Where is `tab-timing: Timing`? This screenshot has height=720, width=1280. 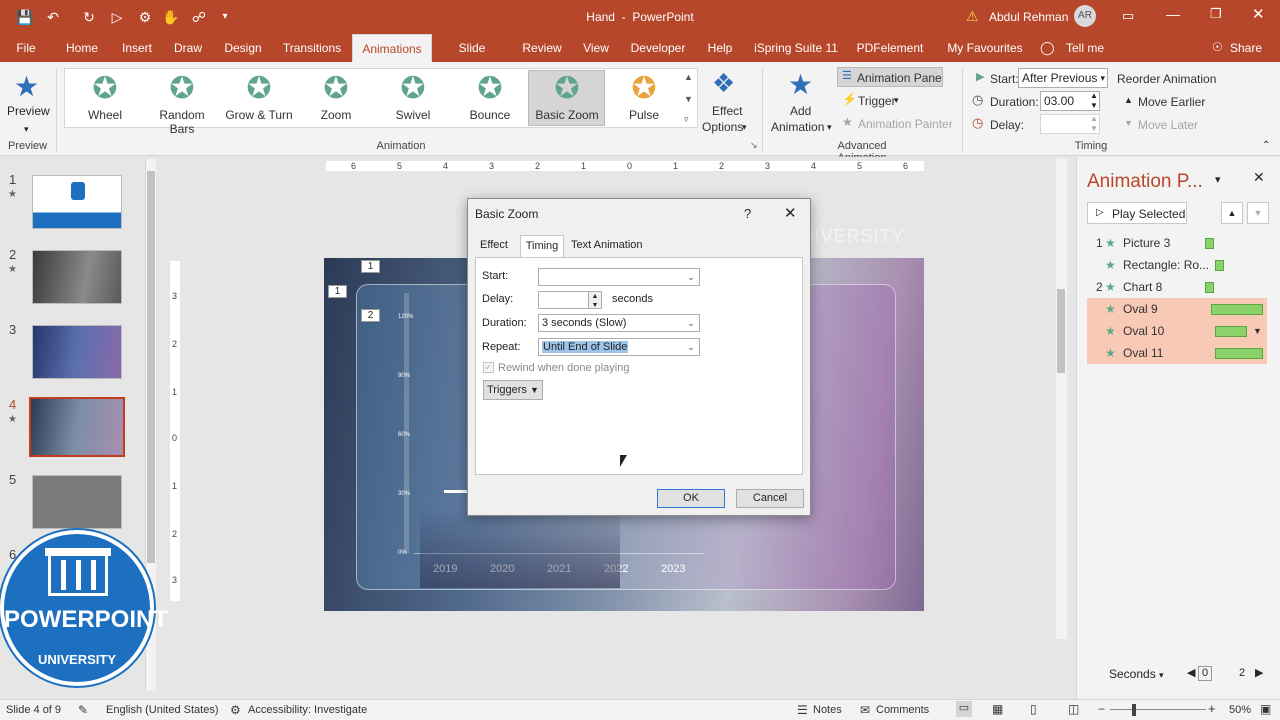
tab-timing: Timing is located at coordinates (542, 246).